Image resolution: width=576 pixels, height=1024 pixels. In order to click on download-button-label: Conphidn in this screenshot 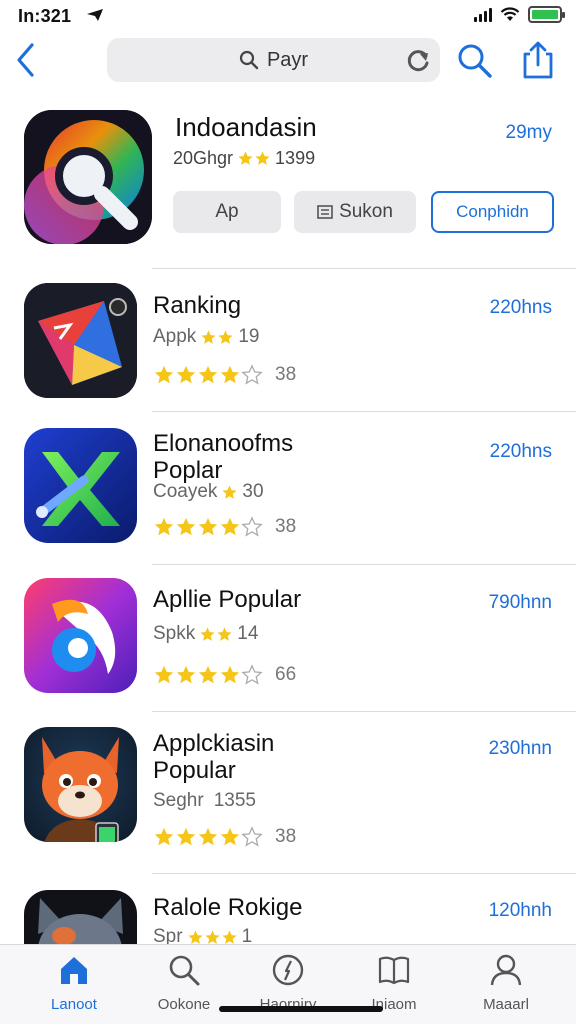, I will do `click(492, 211)`.